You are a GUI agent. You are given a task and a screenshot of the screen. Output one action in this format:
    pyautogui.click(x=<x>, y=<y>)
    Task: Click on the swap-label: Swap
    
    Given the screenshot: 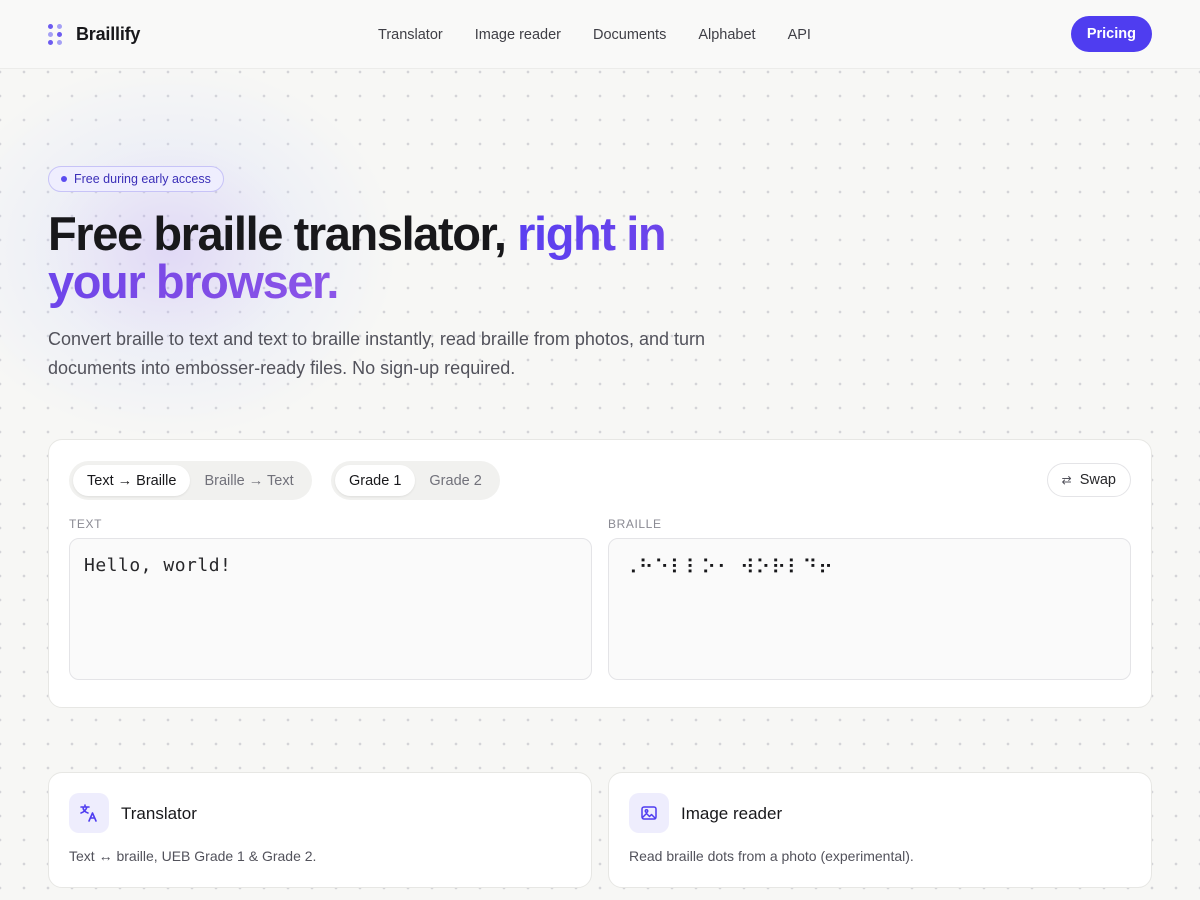 What is the action you would take?
    pyautogui.click(x=1097, y=480)
    